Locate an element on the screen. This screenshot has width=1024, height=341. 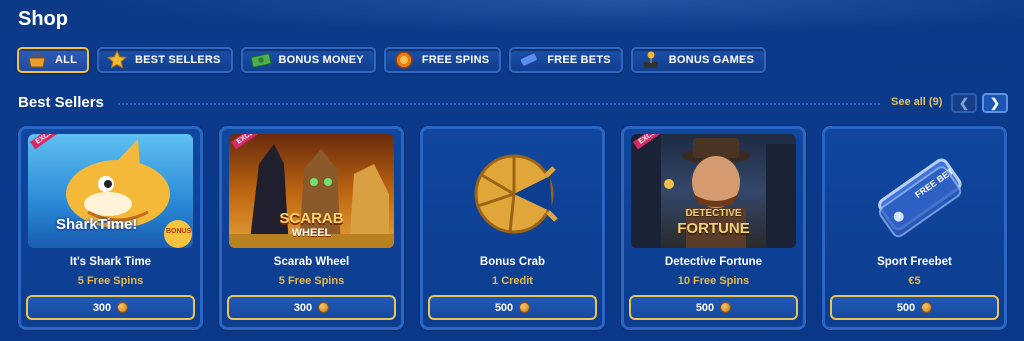
filter-label: ALL is located at coordinates (66, 60).